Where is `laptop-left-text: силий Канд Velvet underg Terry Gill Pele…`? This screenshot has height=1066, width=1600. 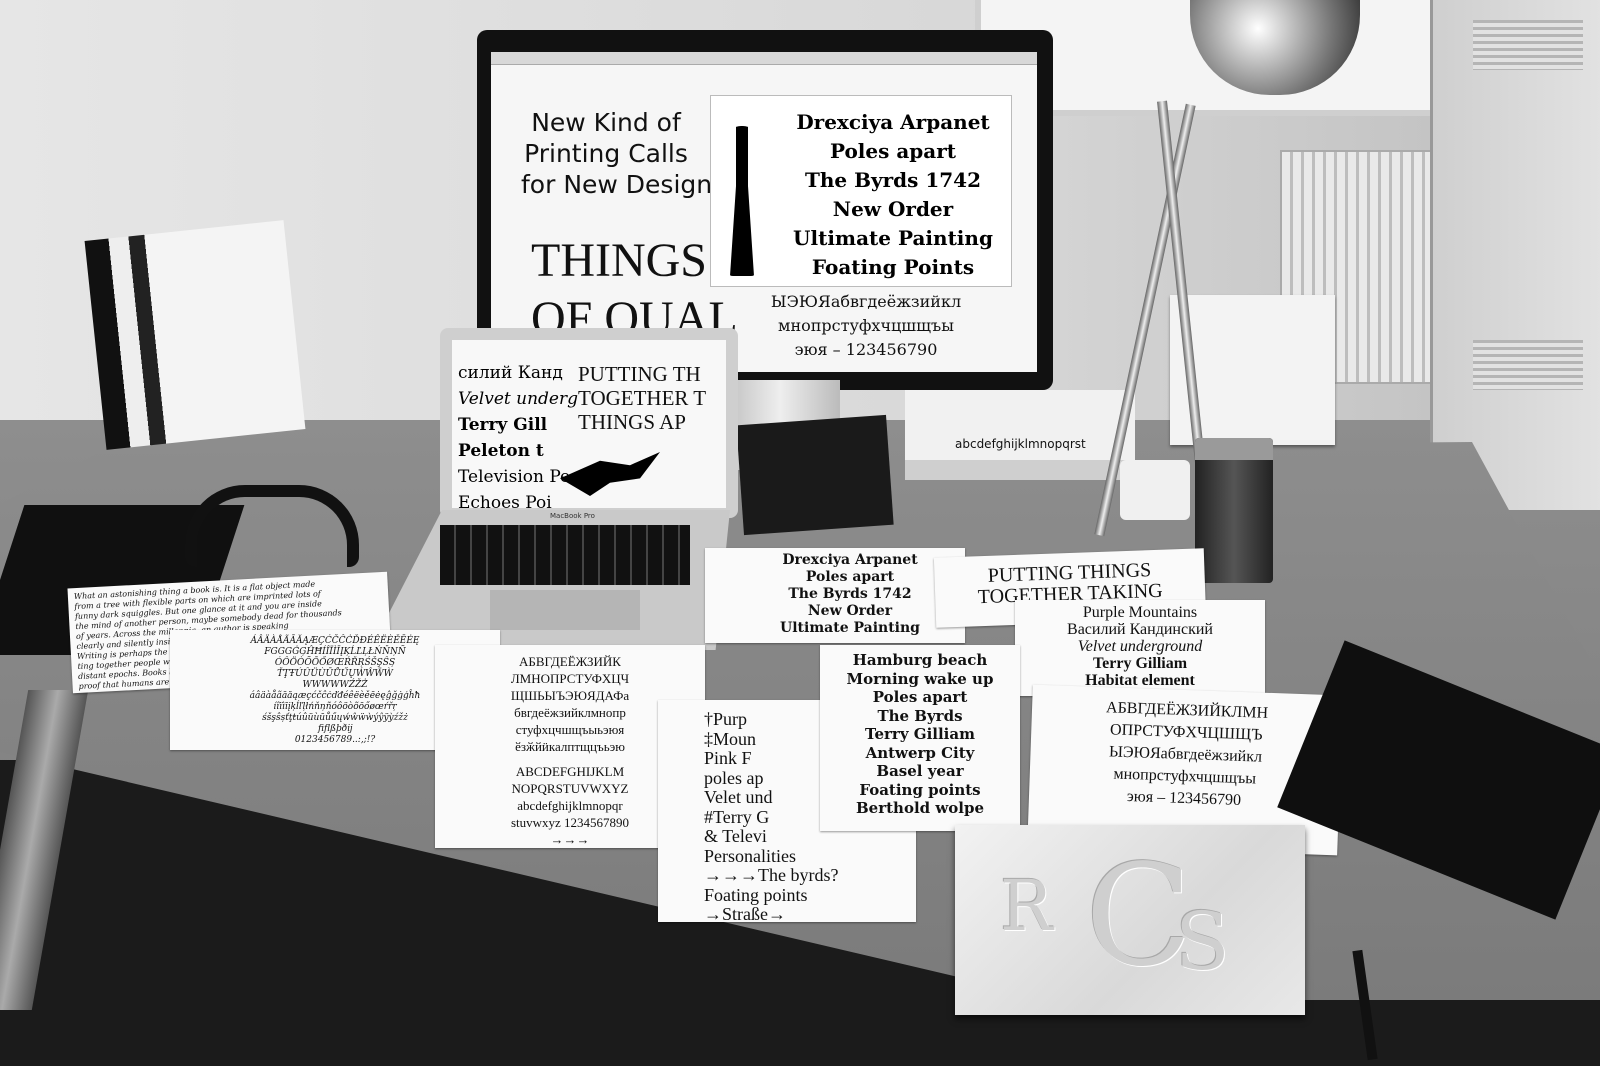 laptop-left-text: силий Канд Velvet underg Terry Gill Pele… is located at coordinates (518, 434).